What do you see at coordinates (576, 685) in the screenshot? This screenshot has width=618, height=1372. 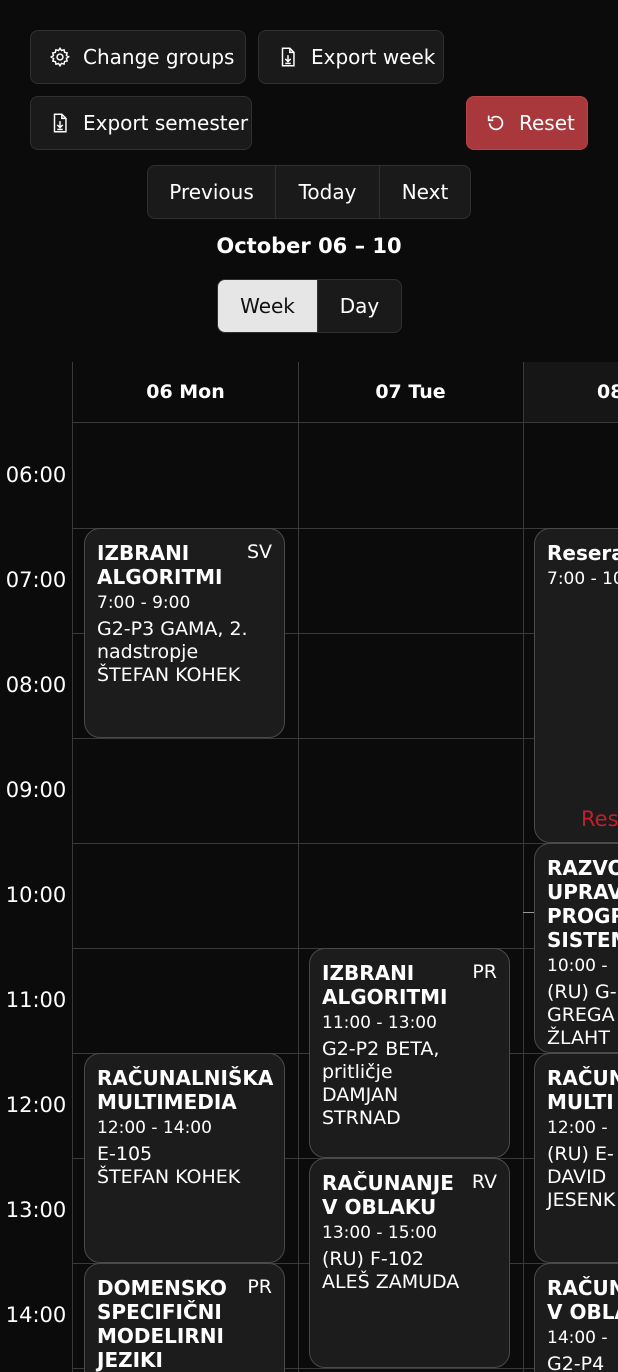 I see `event-card: Reseras 7:00 - 10 Res` at bounding box center [576, 685].